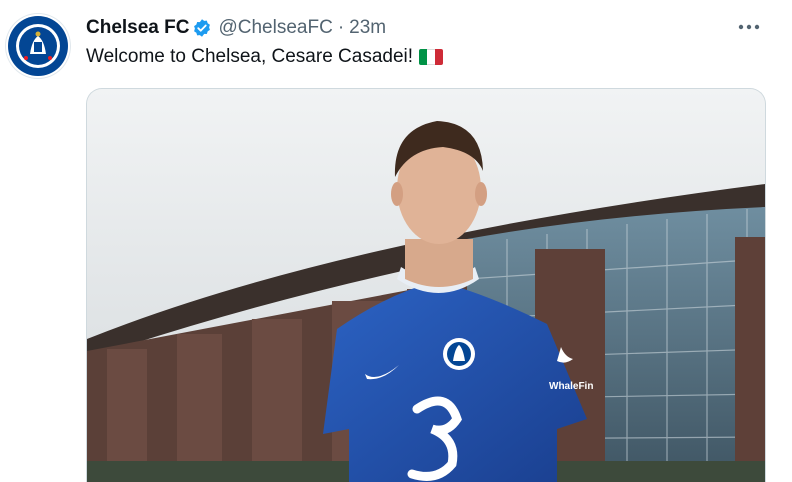 This screenshot has height=482, width=792. Describe the element at coordinates (137, 28) in the screenshot. I see `author-name: Chelsea FC` at that location.